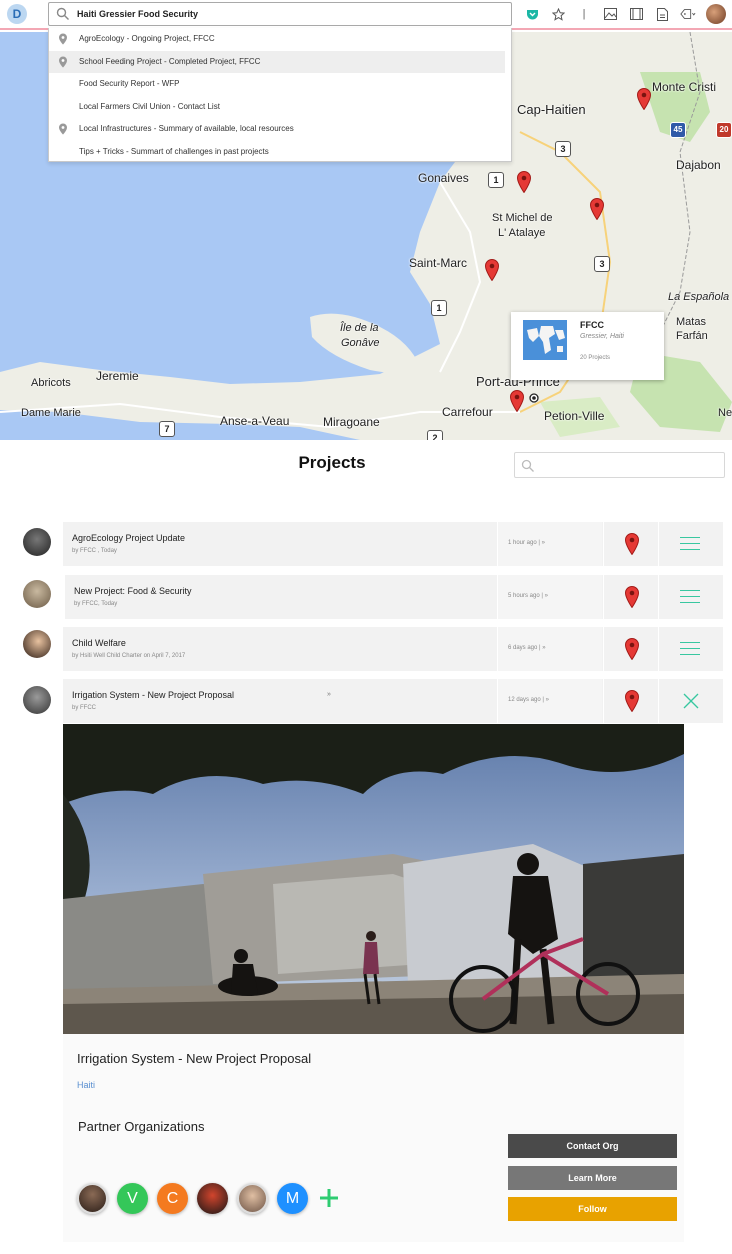  Describe the element at coordinates (684, 87) in the screenshot. I see `place-label: Monte Cristi` at that location.